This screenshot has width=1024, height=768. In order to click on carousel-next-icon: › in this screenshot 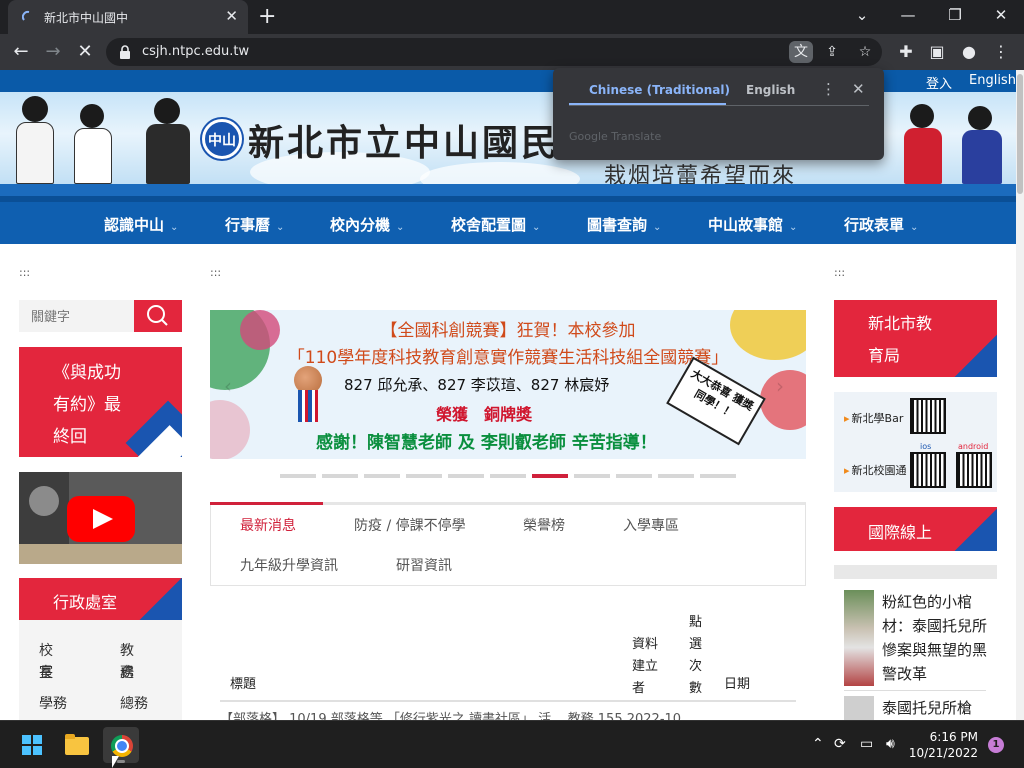, I will do `click(780, 386)`.